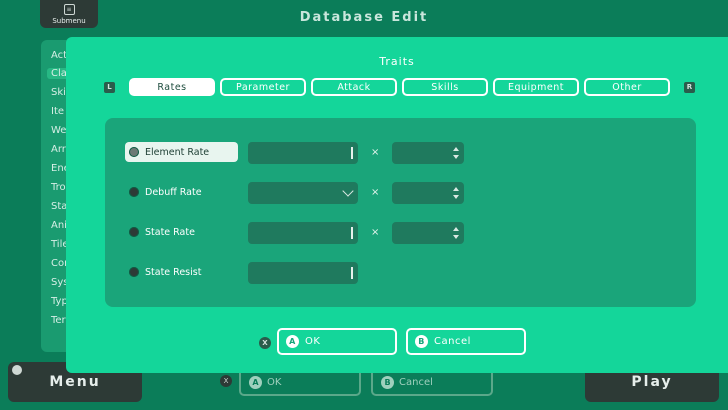  I want to click on sidebar-item-actors: Act, so click(59, 55).